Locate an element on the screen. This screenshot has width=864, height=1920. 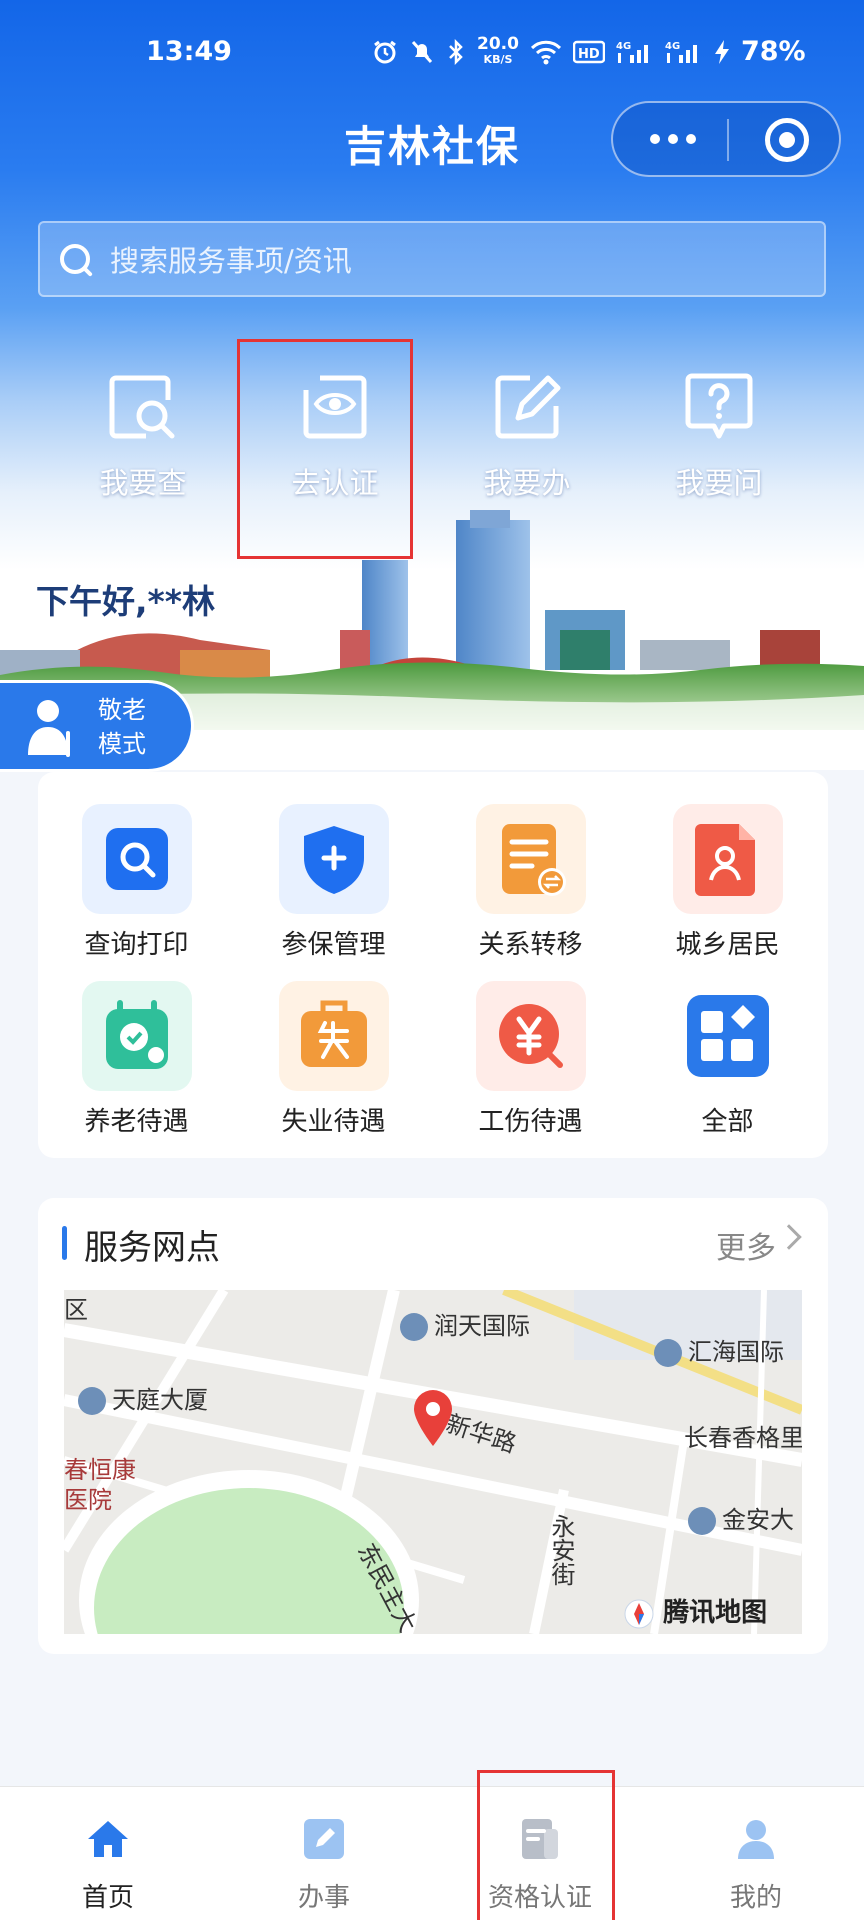
map-label-tianting: 天庭大厦 is located at coordinates (143, 1397).